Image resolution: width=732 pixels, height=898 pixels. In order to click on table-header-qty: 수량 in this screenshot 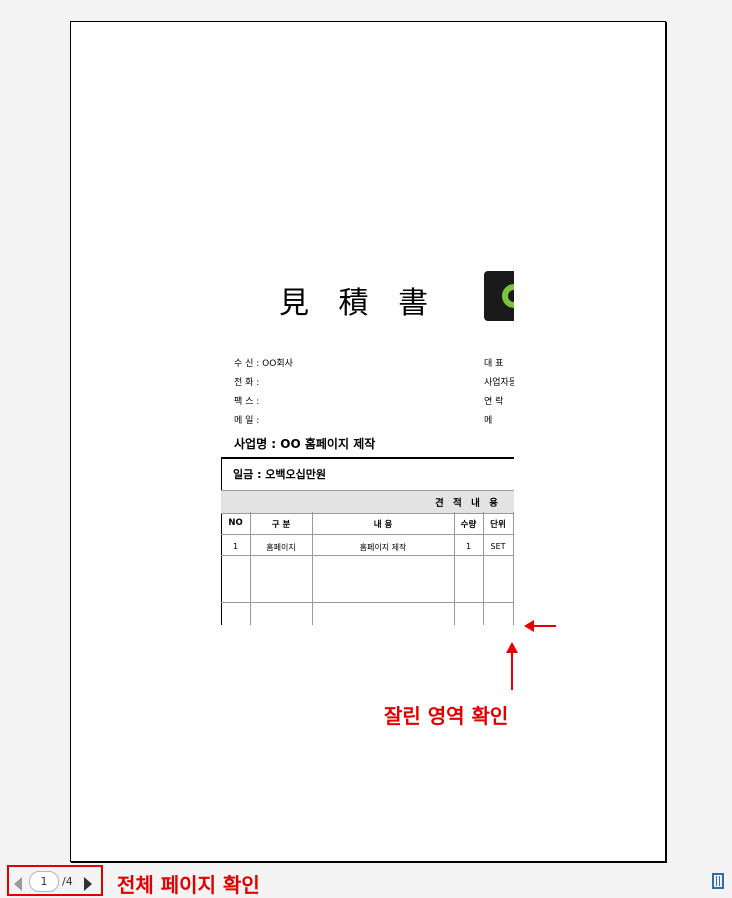, I will do `click(468, 525)`.